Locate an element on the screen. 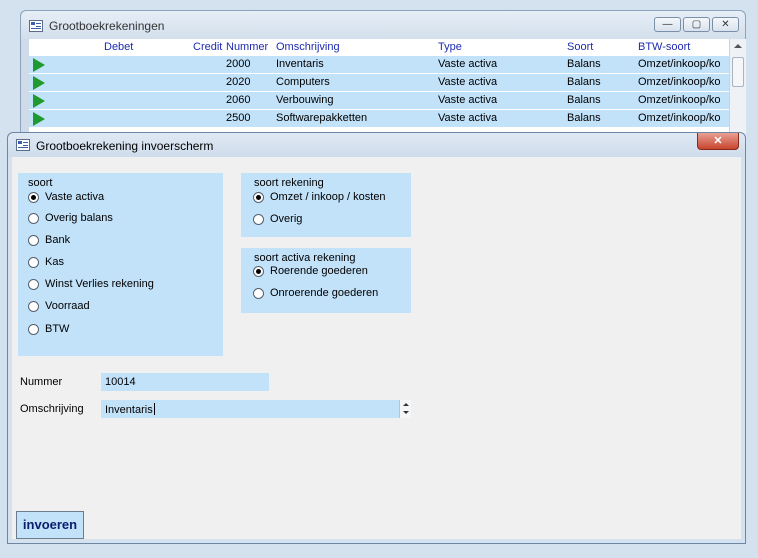  radio-label: Voorraad is located at coordinates (67, 306).